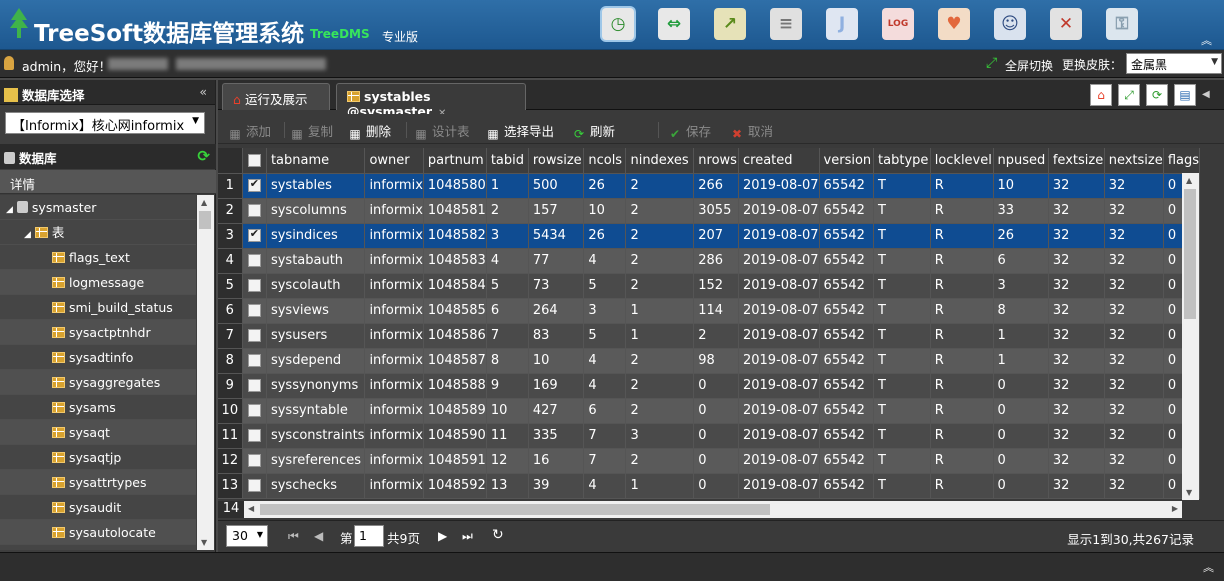 This screenshot has height=581, width=1224. What do you see at coordinates (455, 261) in the screenshot?
I see `cell-partnum: 1048583` at bounding box center [455, 261].